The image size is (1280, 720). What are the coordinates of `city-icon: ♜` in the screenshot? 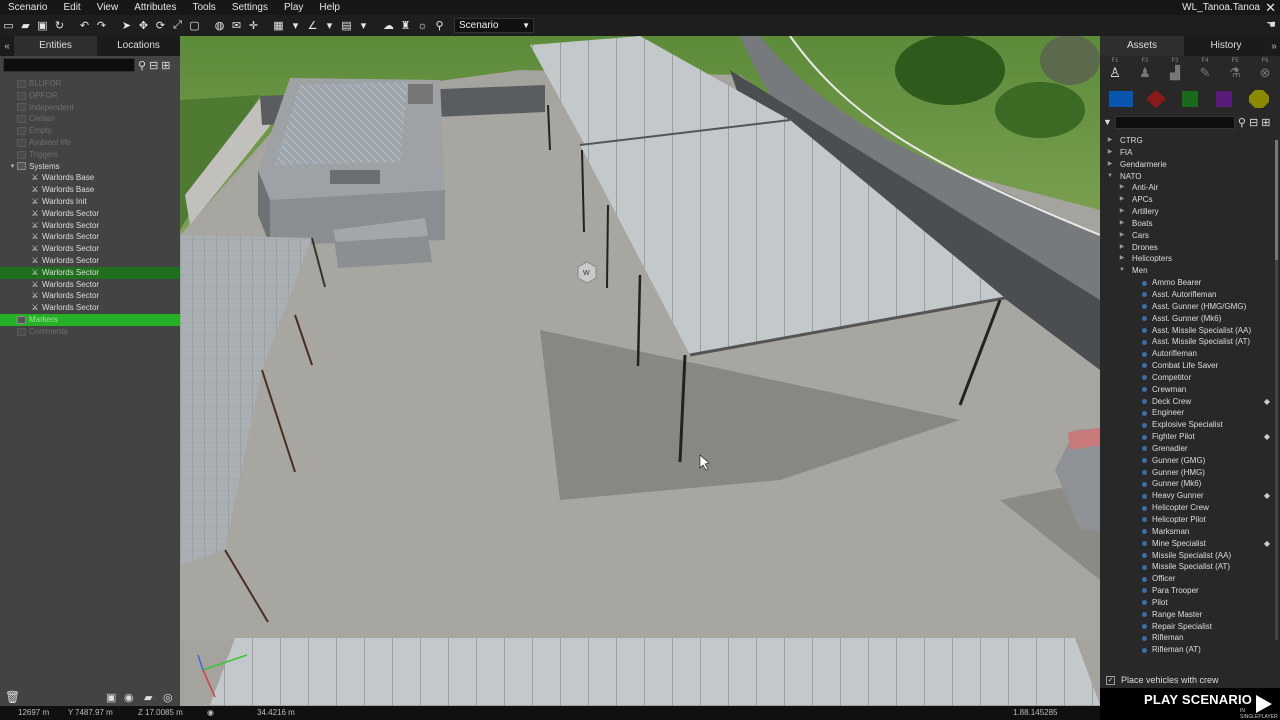 It's located at (405, 25).